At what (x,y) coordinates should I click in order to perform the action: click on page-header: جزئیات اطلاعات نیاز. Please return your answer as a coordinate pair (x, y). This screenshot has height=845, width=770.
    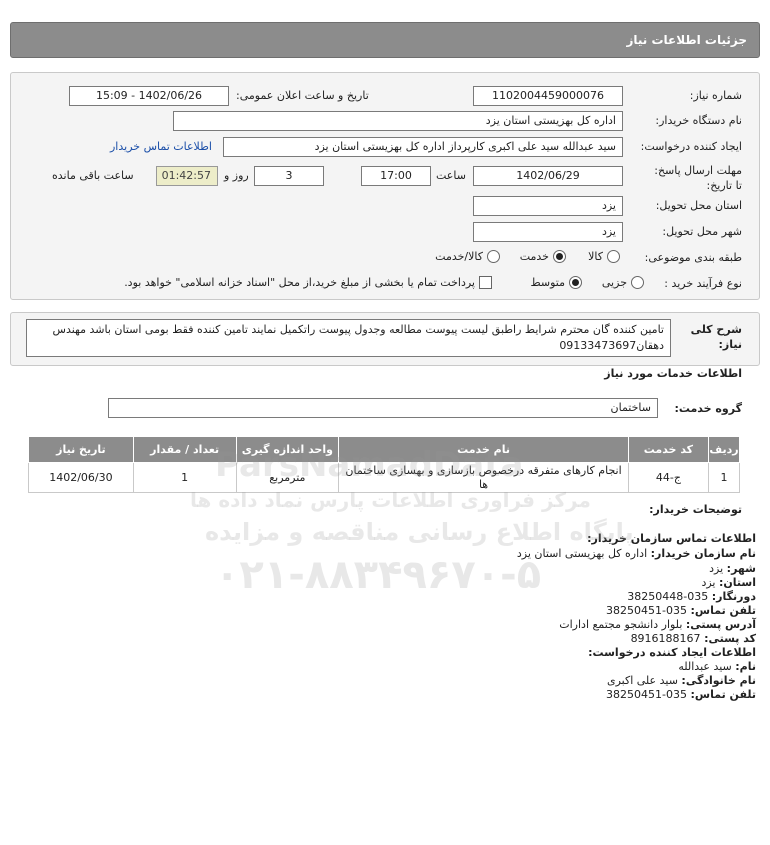
    Looking at the image, I should click on (385, 40).